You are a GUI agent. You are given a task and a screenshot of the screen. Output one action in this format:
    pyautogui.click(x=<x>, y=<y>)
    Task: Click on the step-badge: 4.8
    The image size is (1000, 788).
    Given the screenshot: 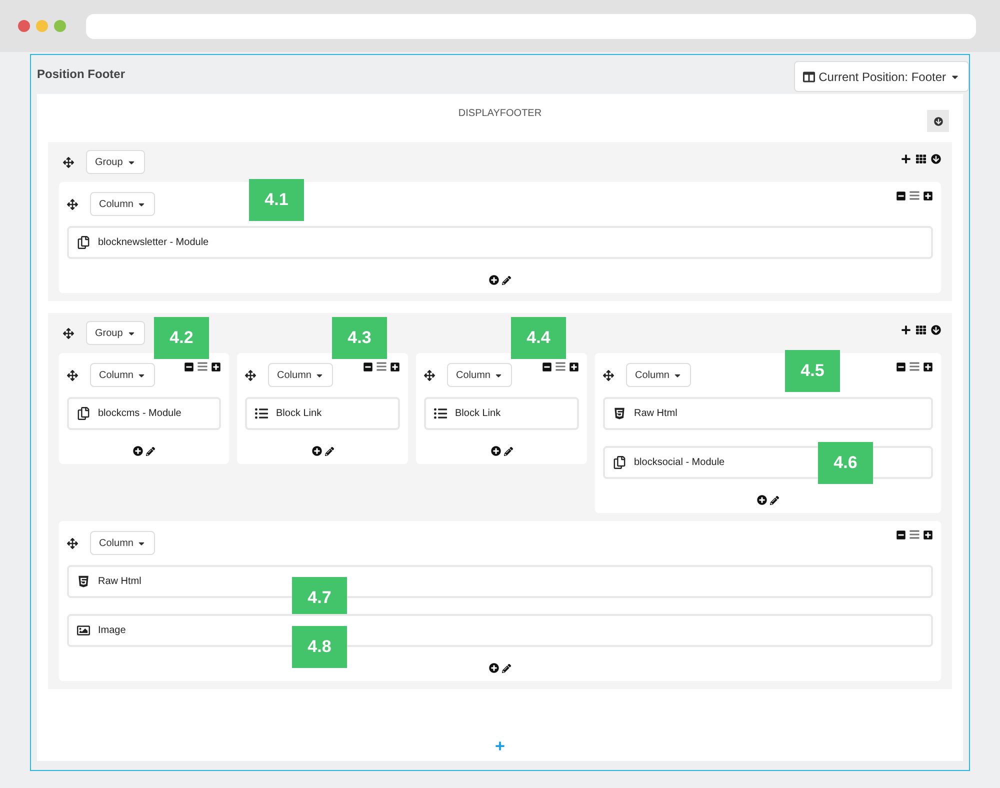 What is the action you would take?
    pyautogui.click(x=319, y=647)
    